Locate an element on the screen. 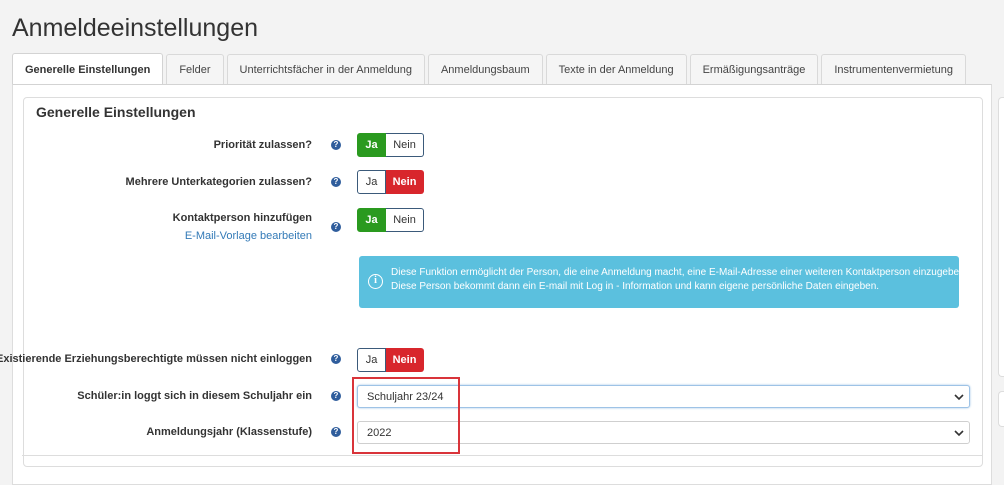 The image size is (1004, 485). school-year-help-icon: ? is located at coordinates (336, 396).